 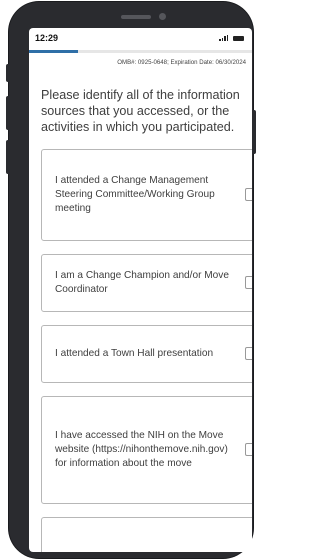 I want to click on option-town-hall: I attended a Town Hall presentation, so click(x=146, y=354).